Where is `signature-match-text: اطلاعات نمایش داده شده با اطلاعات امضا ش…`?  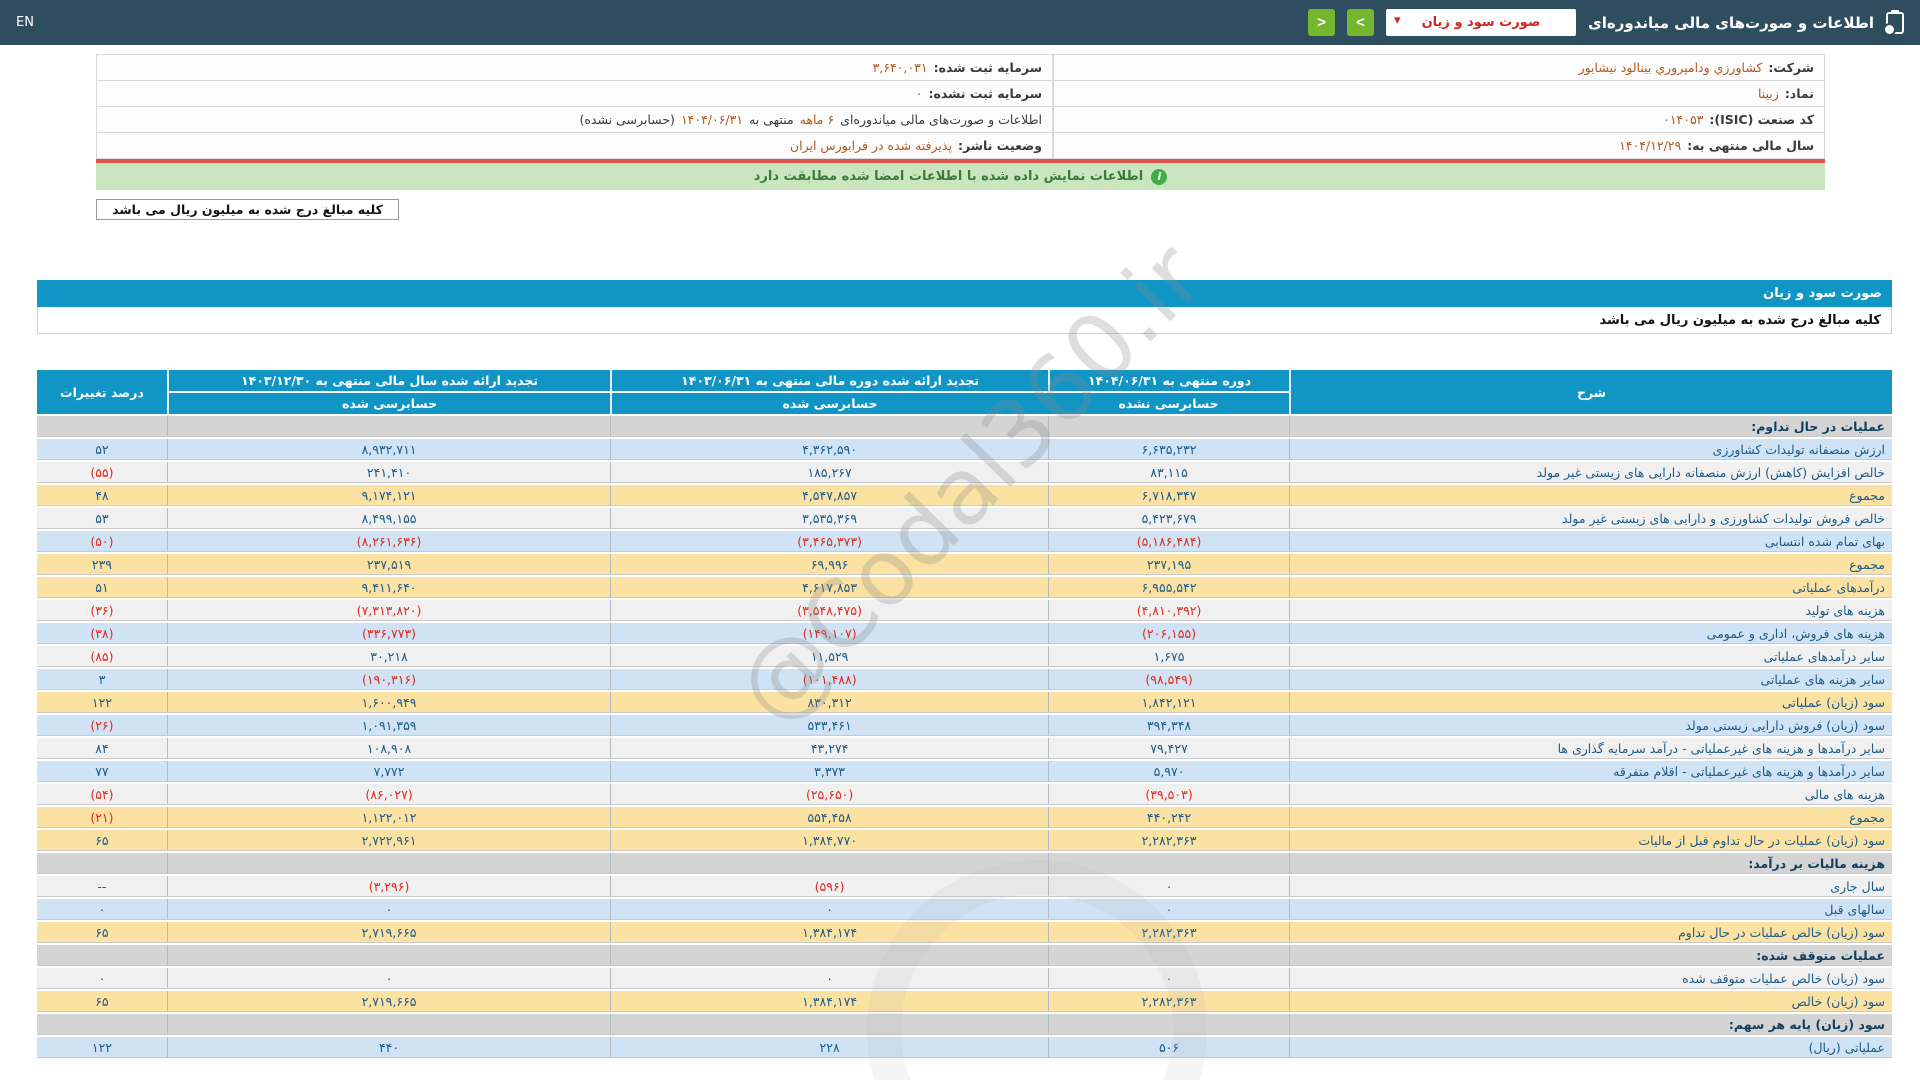 signature-match-text: اطلاعات نمایش داده شده با اطلاعات امضا ش… is located at coordinates (948, 176).